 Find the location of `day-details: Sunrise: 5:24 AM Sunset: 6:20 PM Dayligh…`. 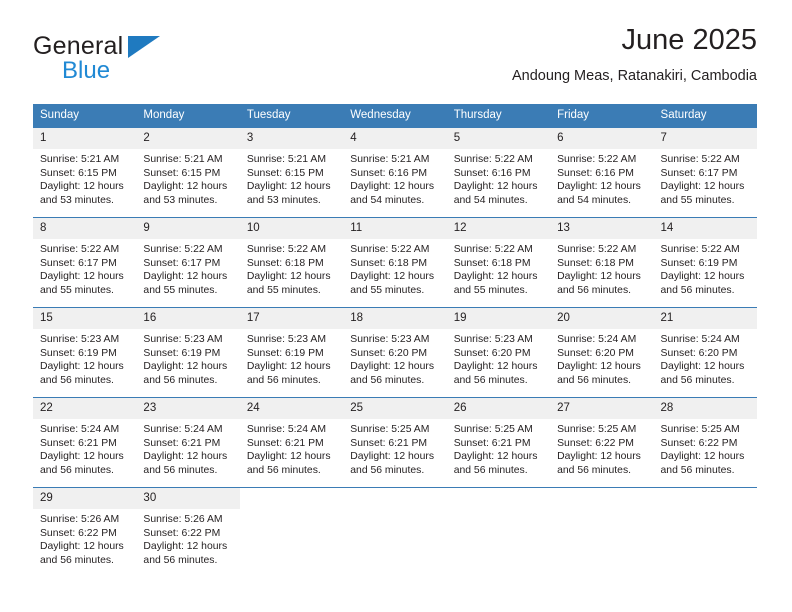

day-details: Sunrise: 5:24 AM Sunset: 6:20 PM Dayligh… is located at coordinates (601, 358).